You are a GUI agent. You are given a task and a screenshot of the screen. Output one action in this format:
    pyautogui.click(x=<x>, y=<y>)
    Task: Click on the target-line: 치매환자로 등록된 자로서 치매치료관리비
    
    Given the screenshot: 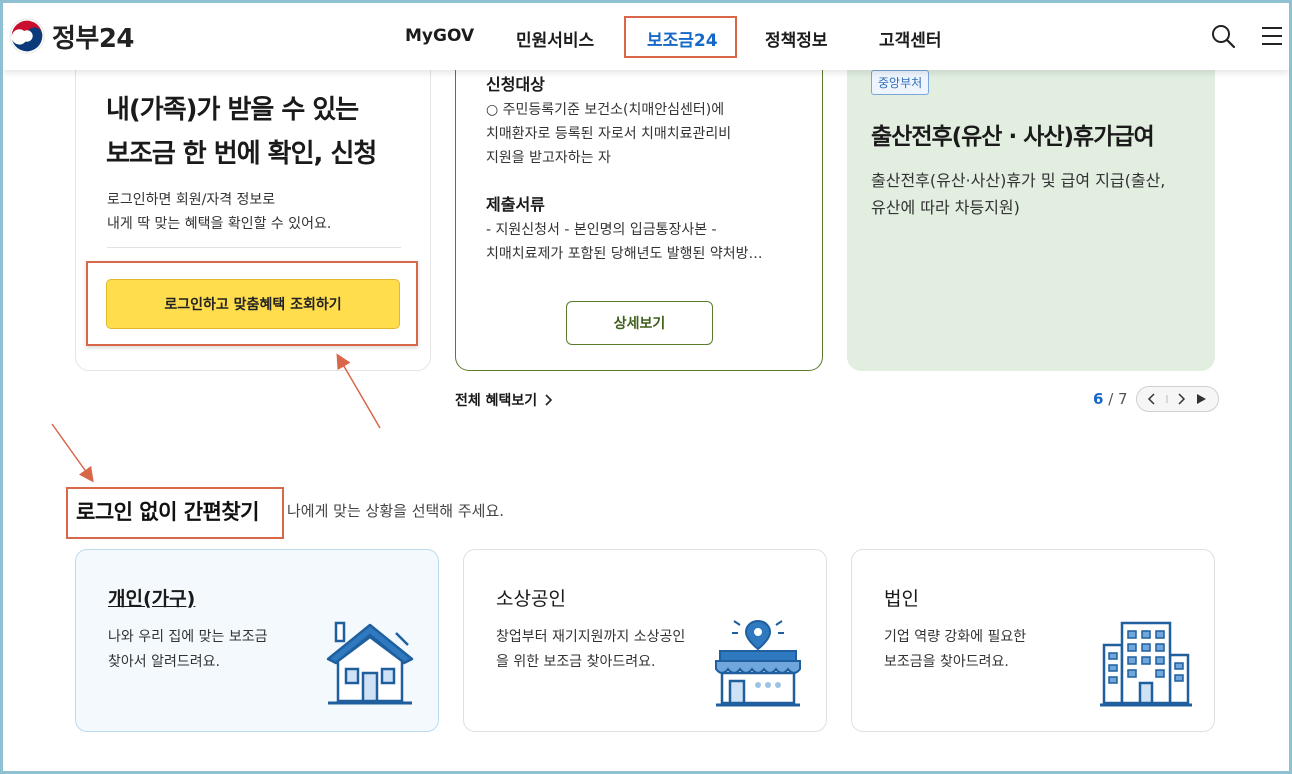 What is the action you would take?
    pyautogui.click(x=609, y=134)
    